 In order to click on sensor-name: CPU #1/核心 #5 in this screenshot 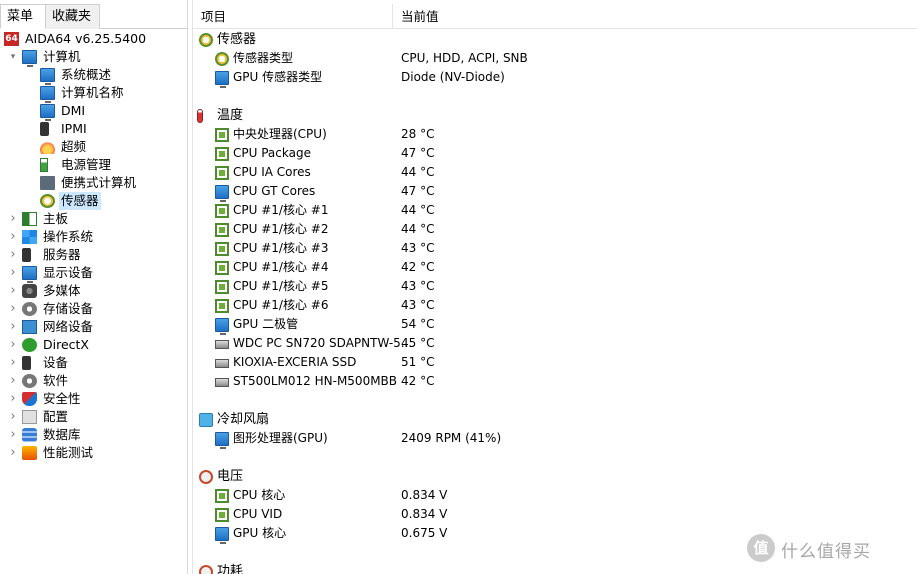, I will do `click(281, 286)`.